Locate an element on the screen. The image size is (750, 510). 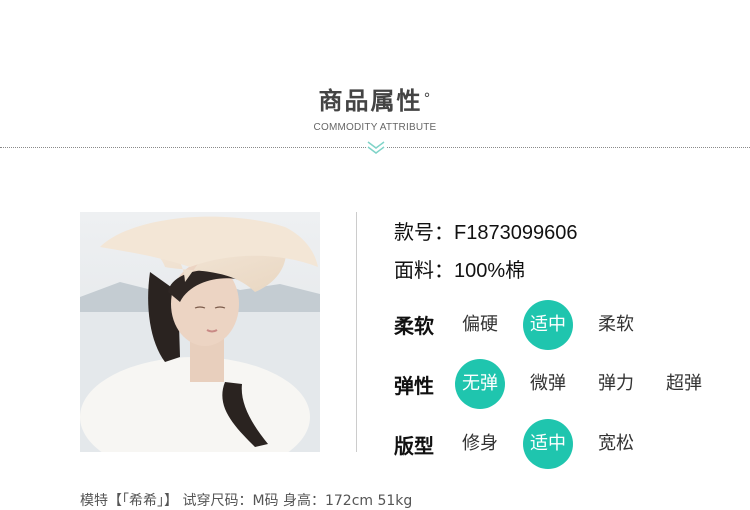
softness-label: 柔软 is located at coordinates (414, 326).